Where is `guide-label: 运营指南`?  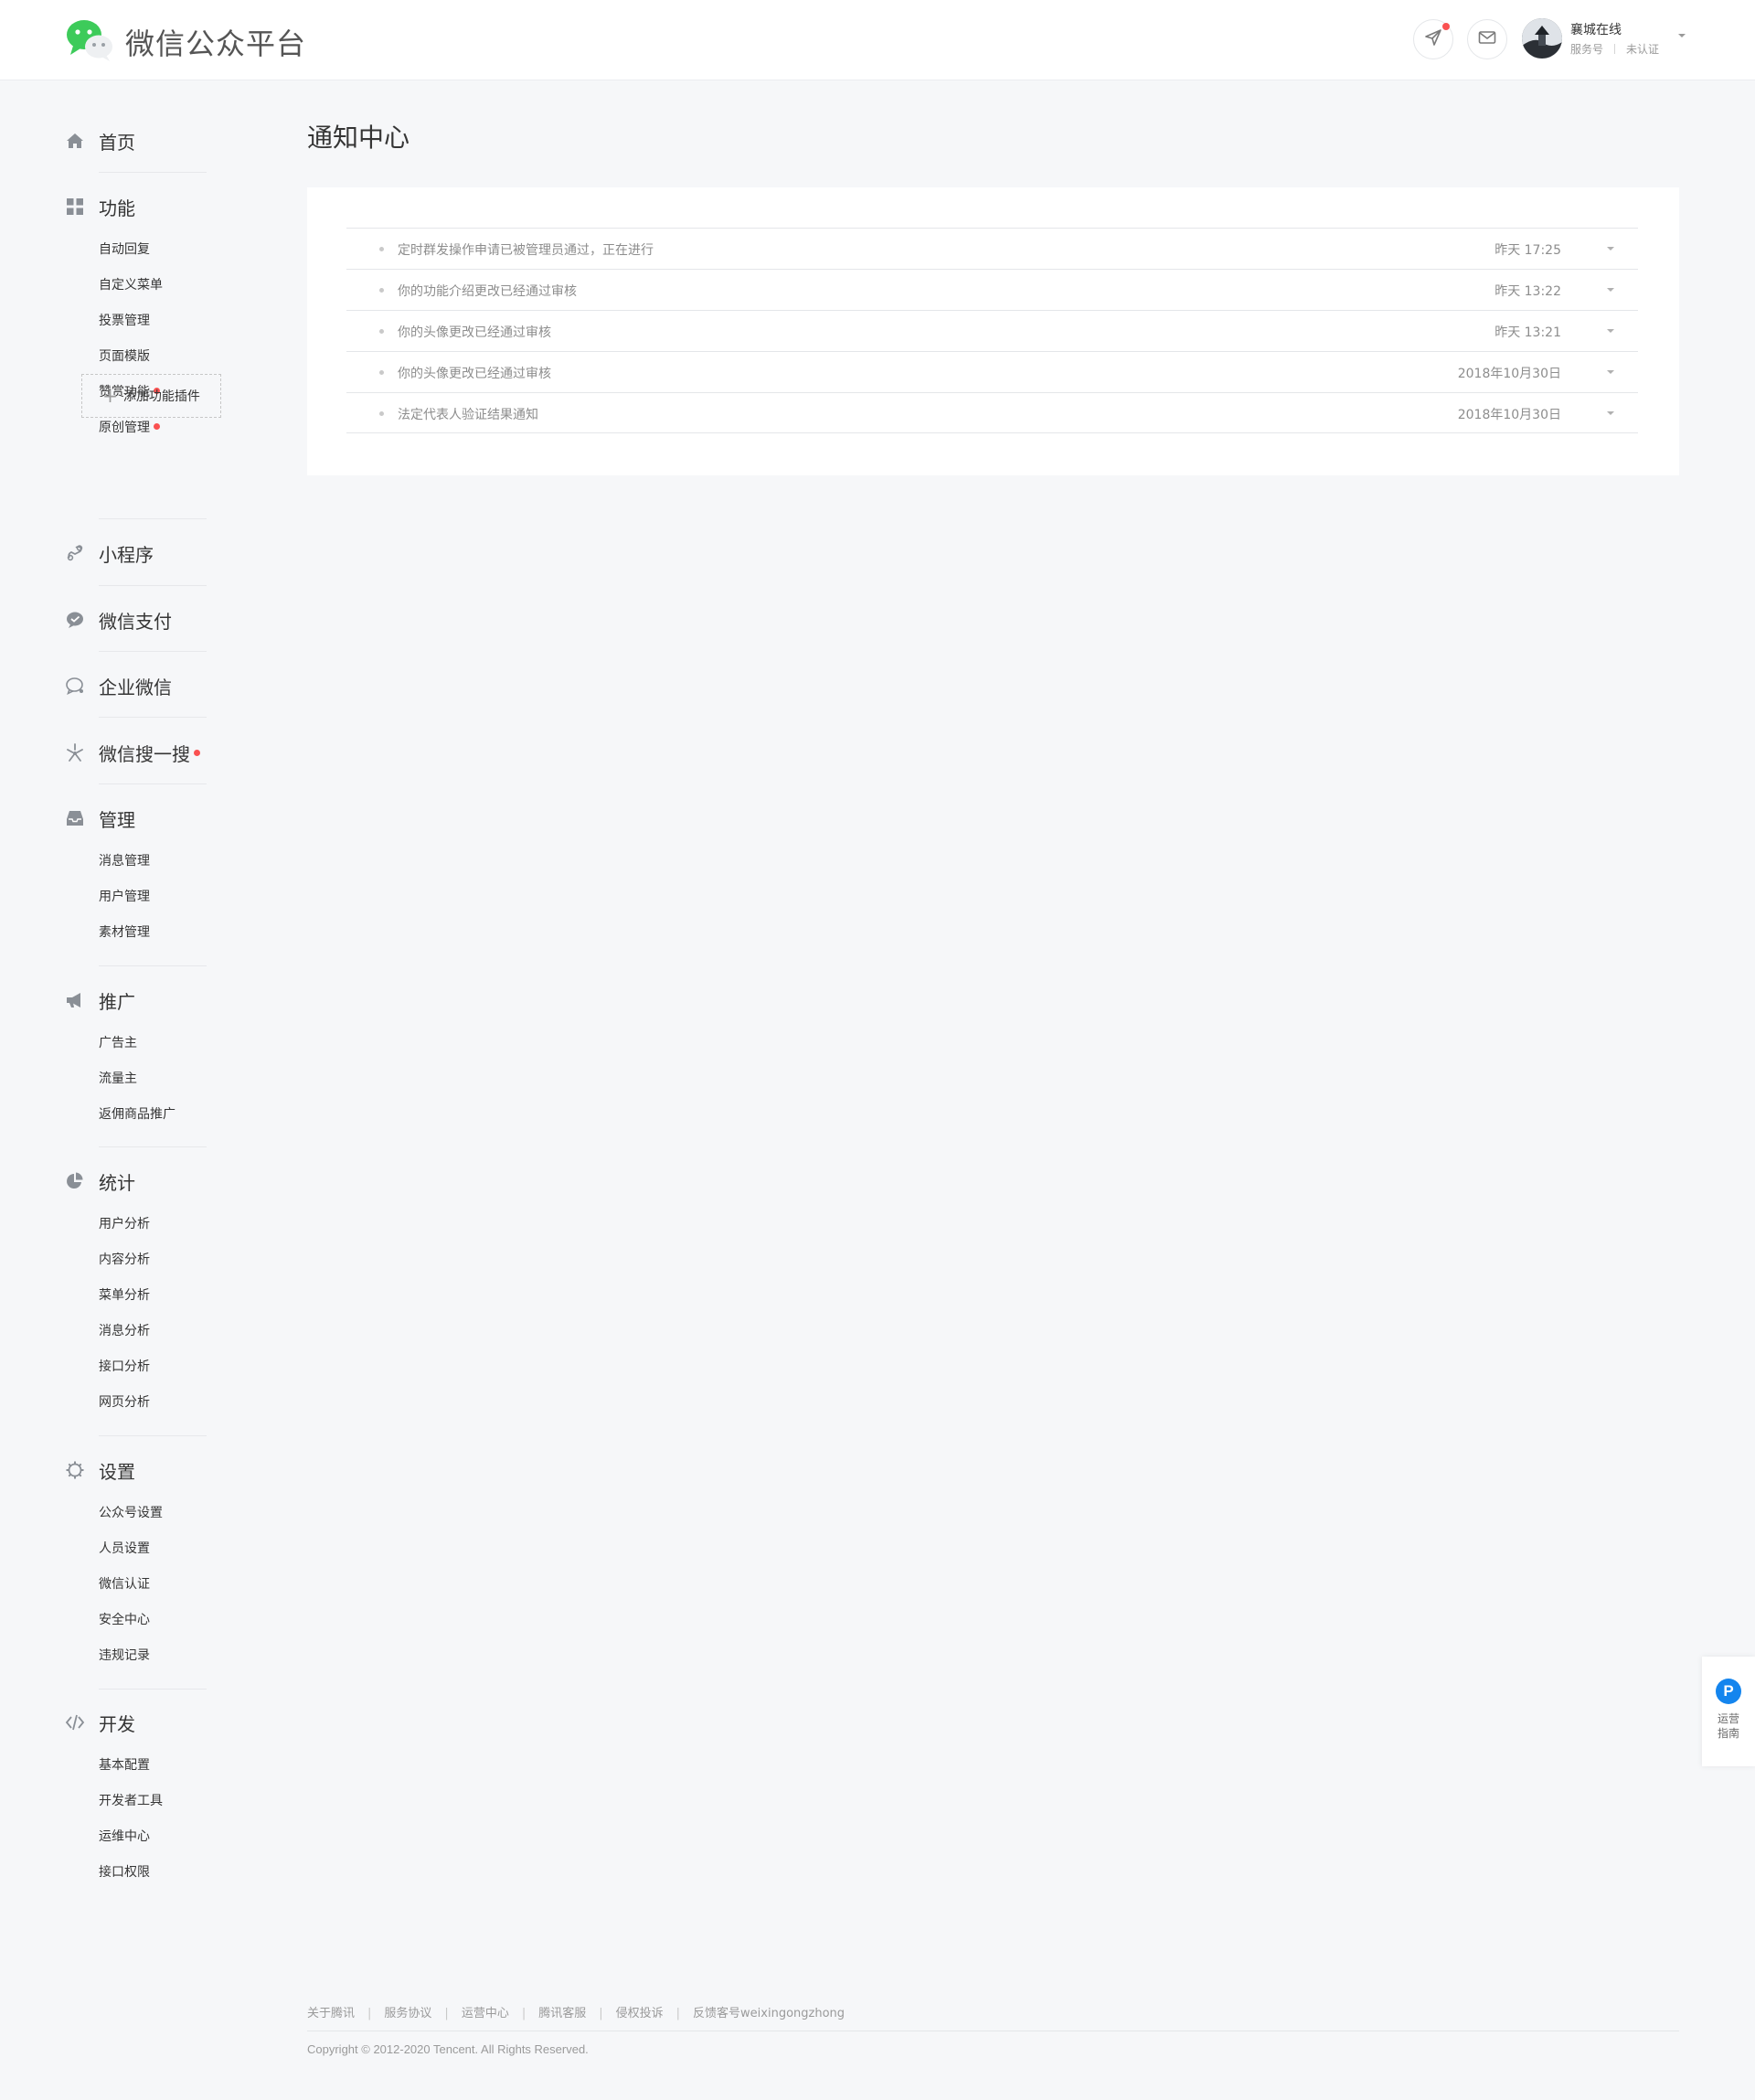 guide-label: 运营指南 is located at coordinates (1728, 1726).